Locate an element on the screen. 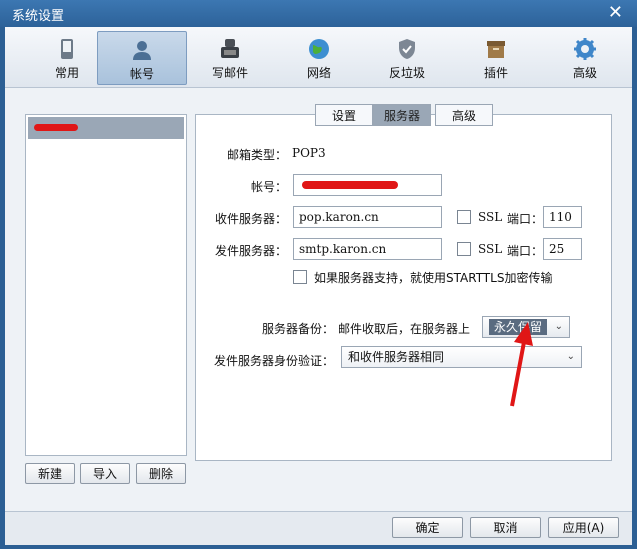 Image resolution: width=637 pixels, height=549 pixels. account-field is located at coordinates (367, 185).